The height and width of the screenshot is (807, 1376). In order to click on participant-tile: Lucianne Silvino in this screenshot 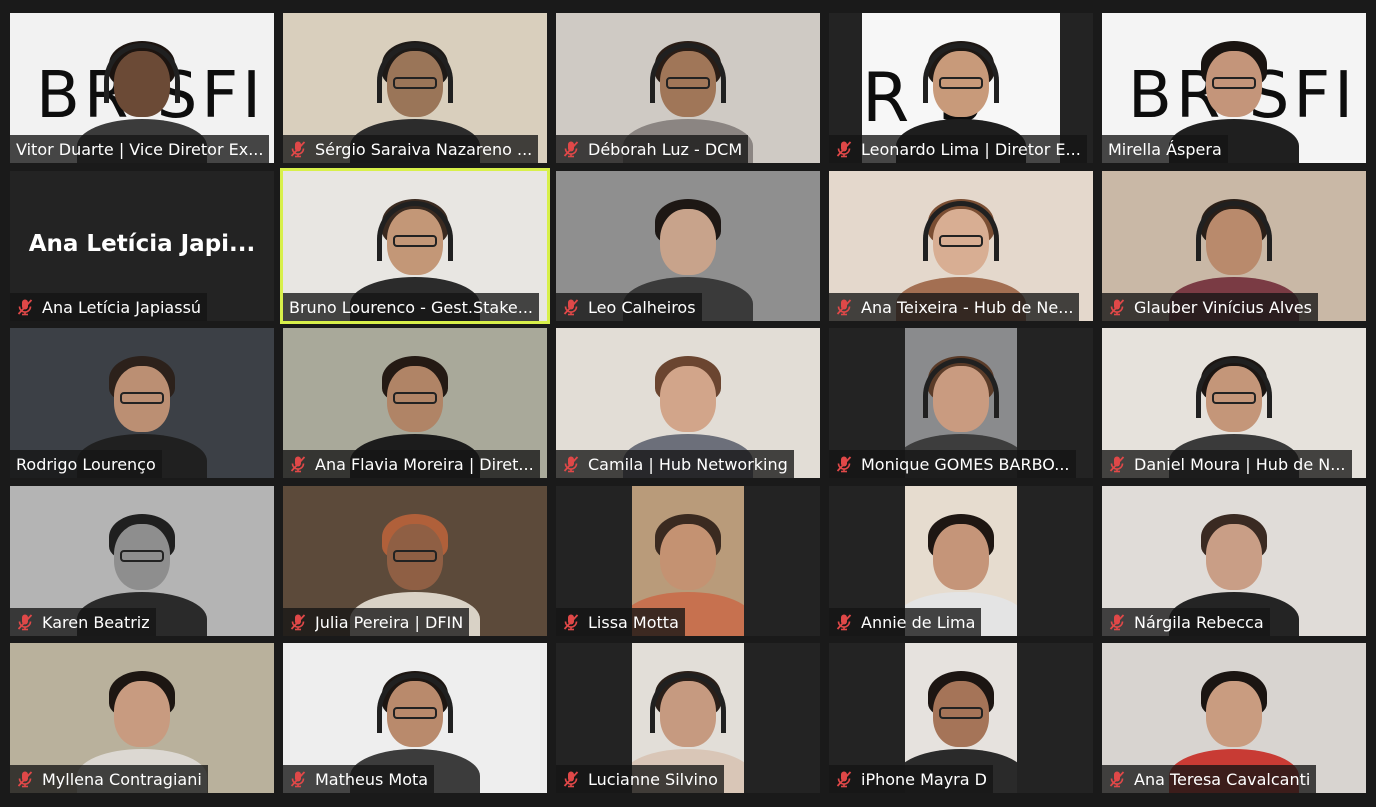, I will do `click(688, 718)`.